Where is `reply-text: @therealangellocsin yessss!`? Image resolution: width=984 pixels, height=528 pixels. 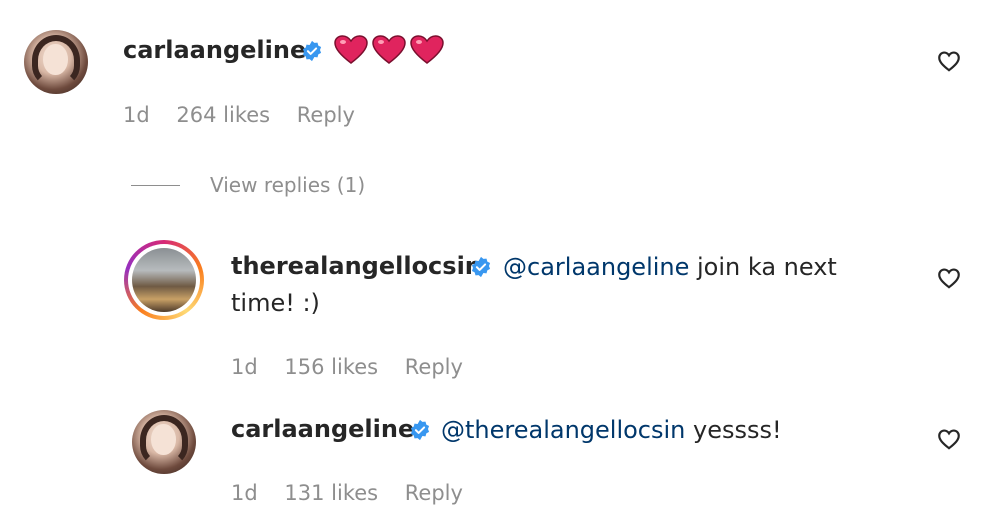
reply-text: @therealangellocsin yessss! is located at coordinates (611, 430).